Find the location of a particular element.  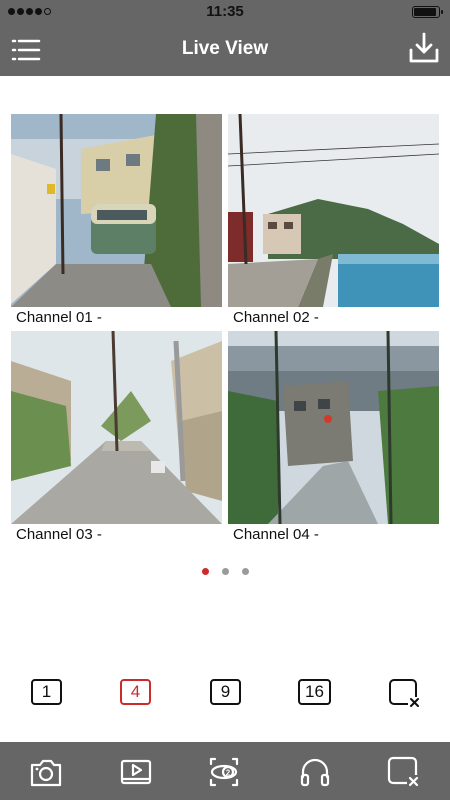

page-title: Live View is located at coordinates (225, 48).